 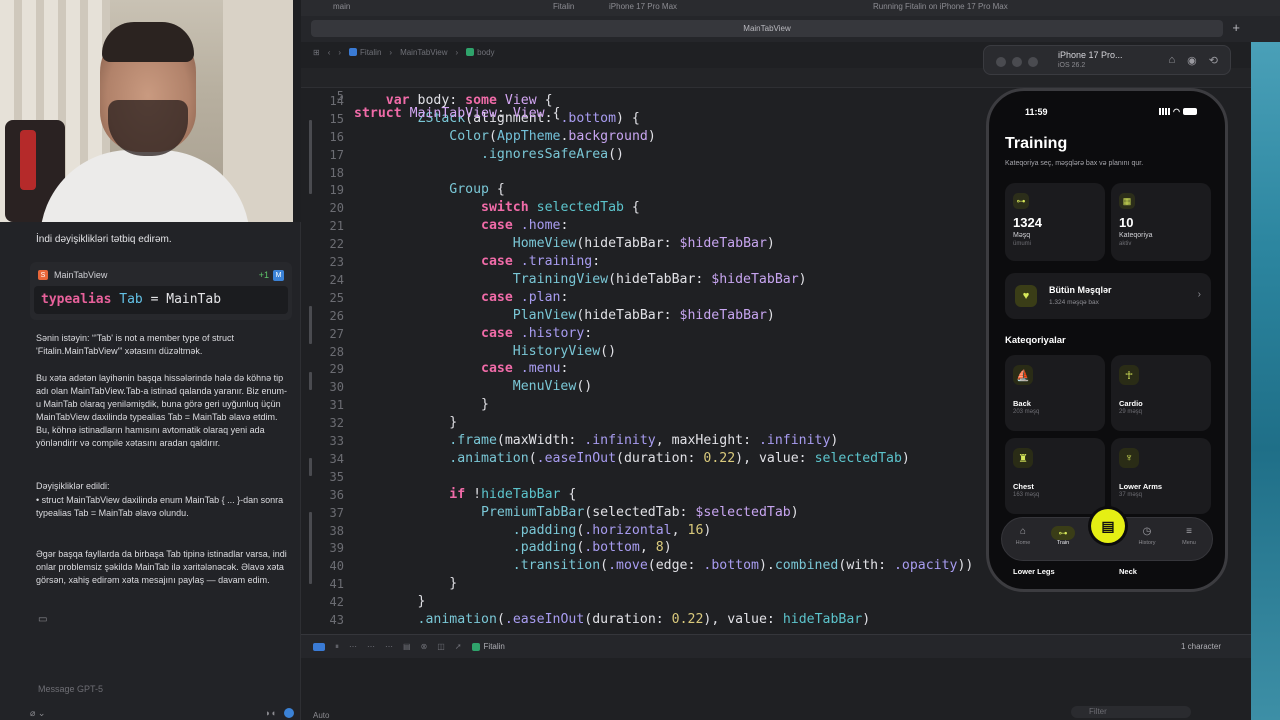 What do you see at coordinates (407, 646) in the screenshot?
I see `view-hierarchy-icon: ▤` at bounding box center [407, 646].